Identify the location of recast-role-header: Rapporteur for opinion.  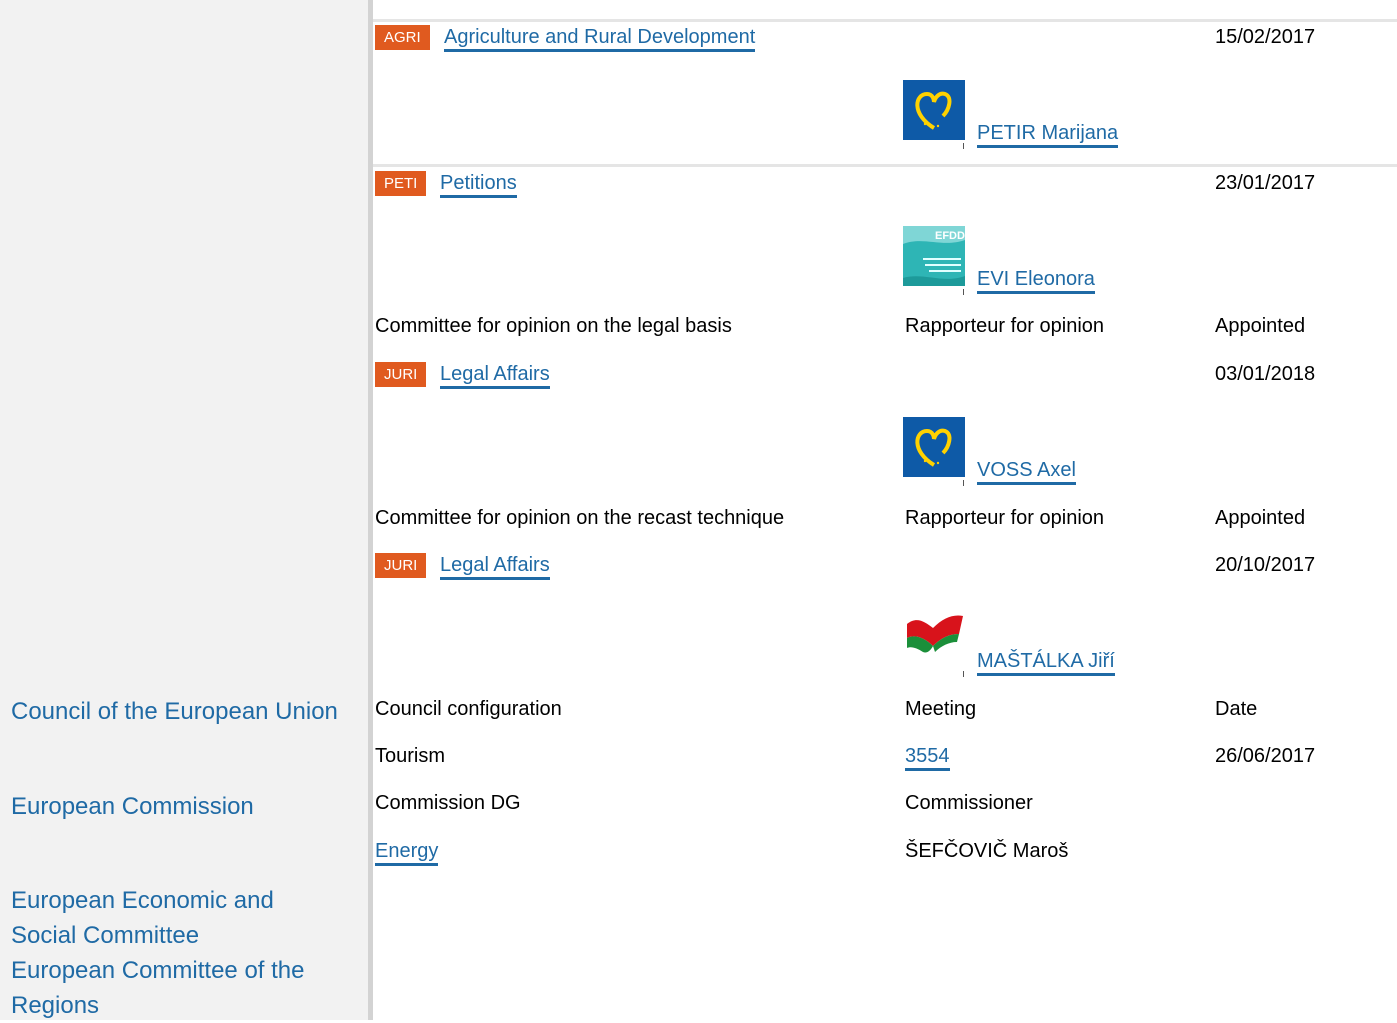
(1005, 518).